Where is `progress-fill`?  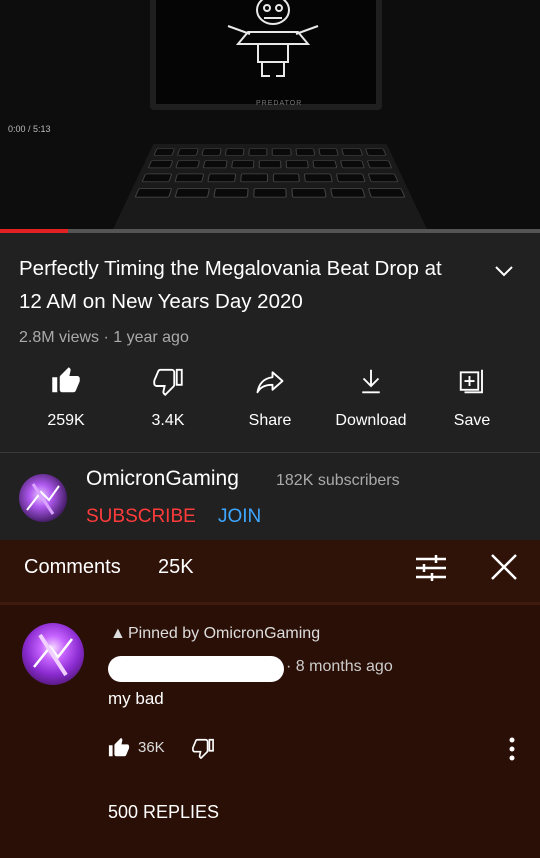
progress-fill is located at coordinates (34, 231).